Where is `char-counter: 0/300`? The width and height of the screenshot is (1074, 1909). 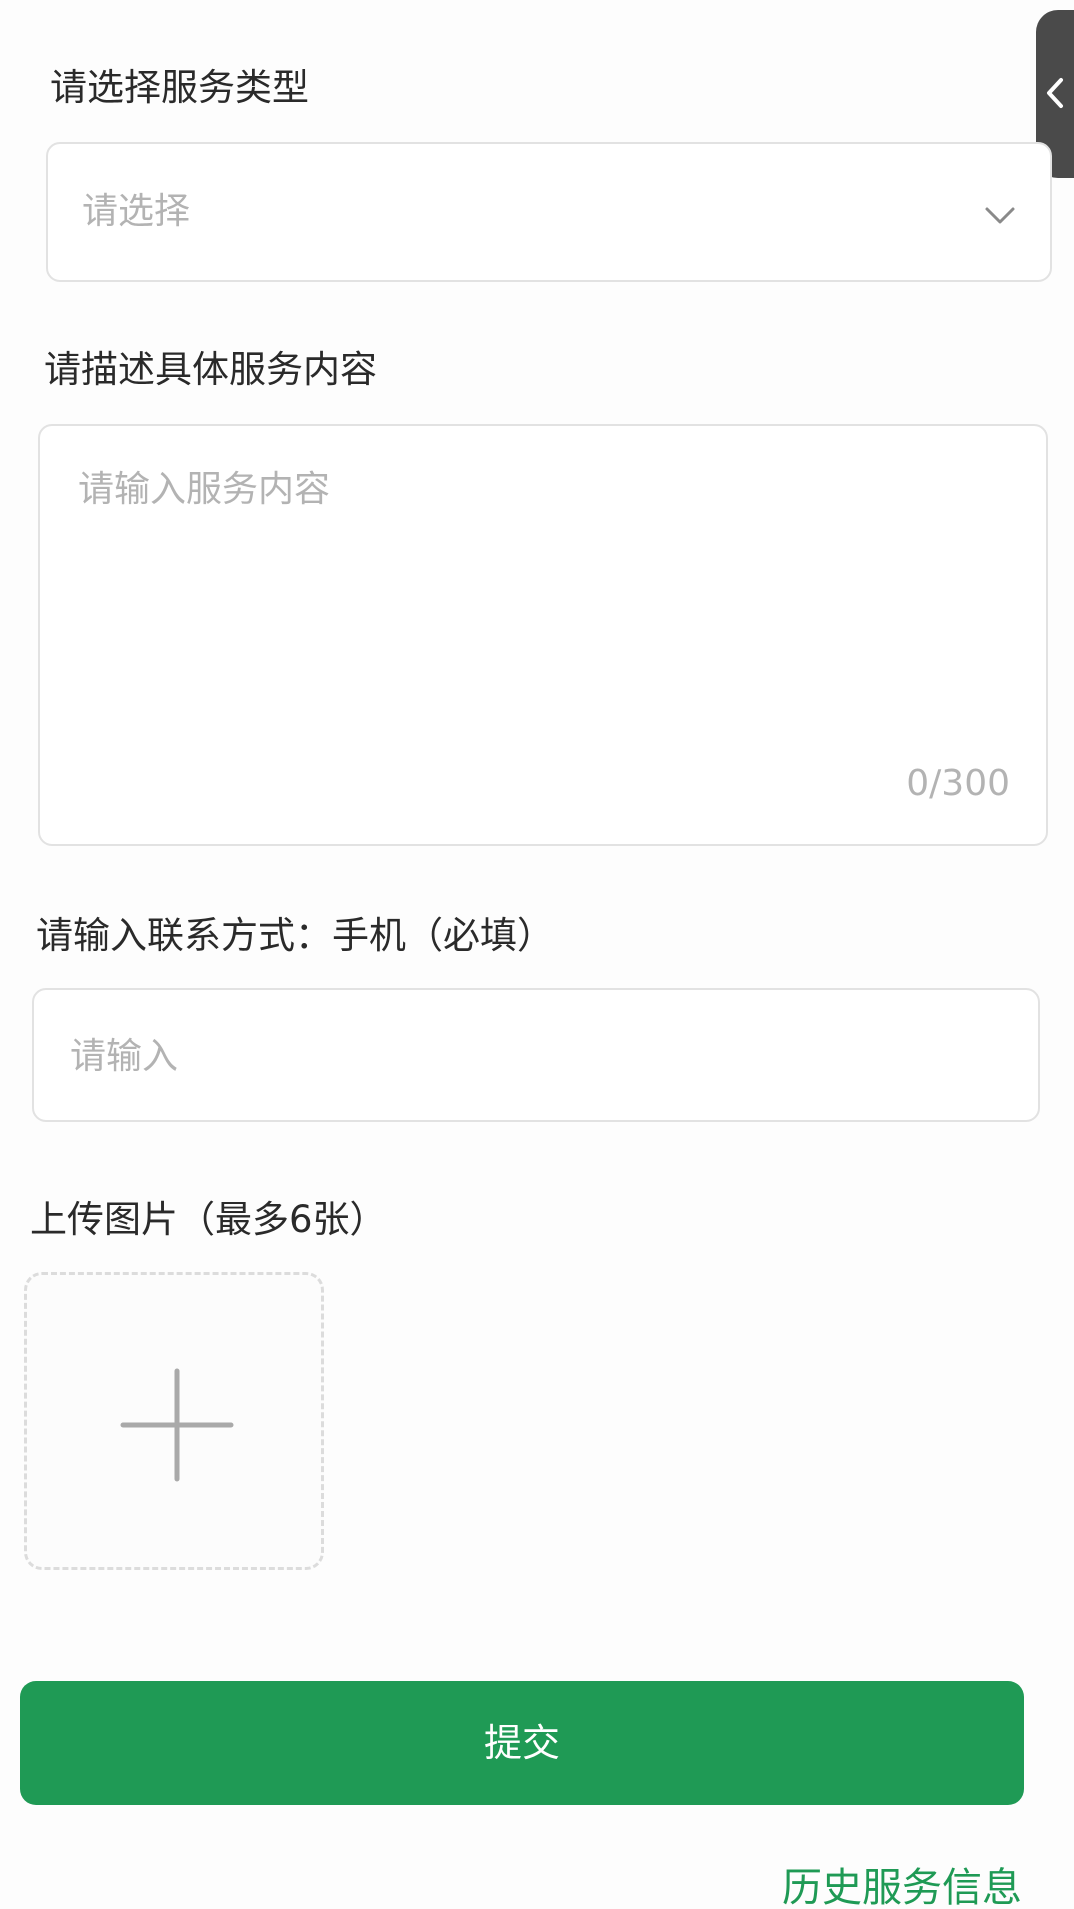
char-counter: 0/300 is located at coordinates (958, 783).